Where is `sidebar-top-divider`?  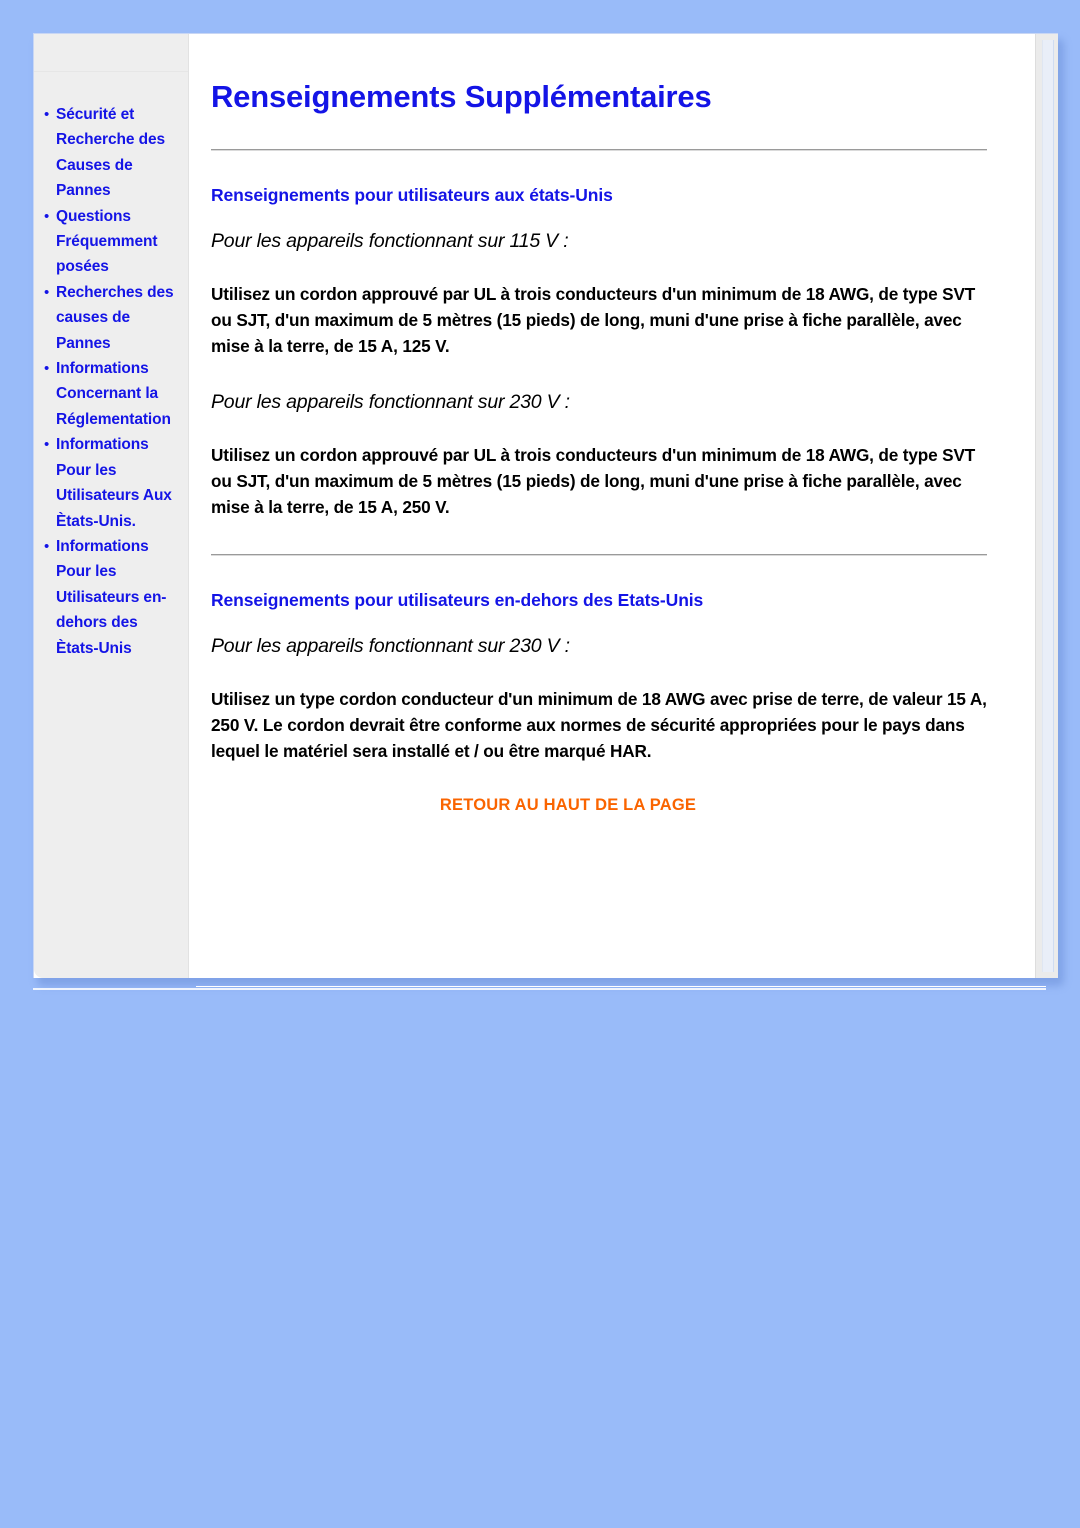 sidebar-top-divider is located at coordinates (111, 53).